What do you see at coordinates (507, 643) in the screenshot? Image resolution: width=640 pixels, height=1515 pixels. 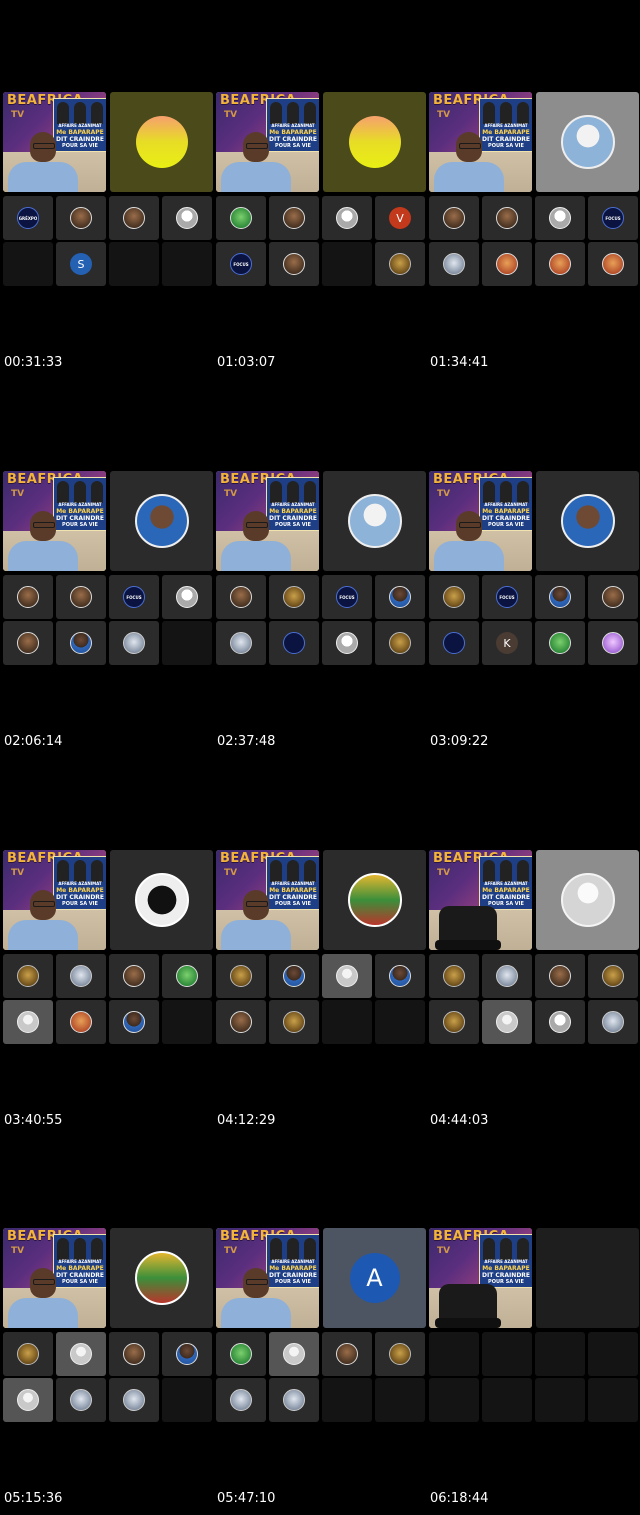 I see `participant-tile: K` at bounding box center [507, 643].